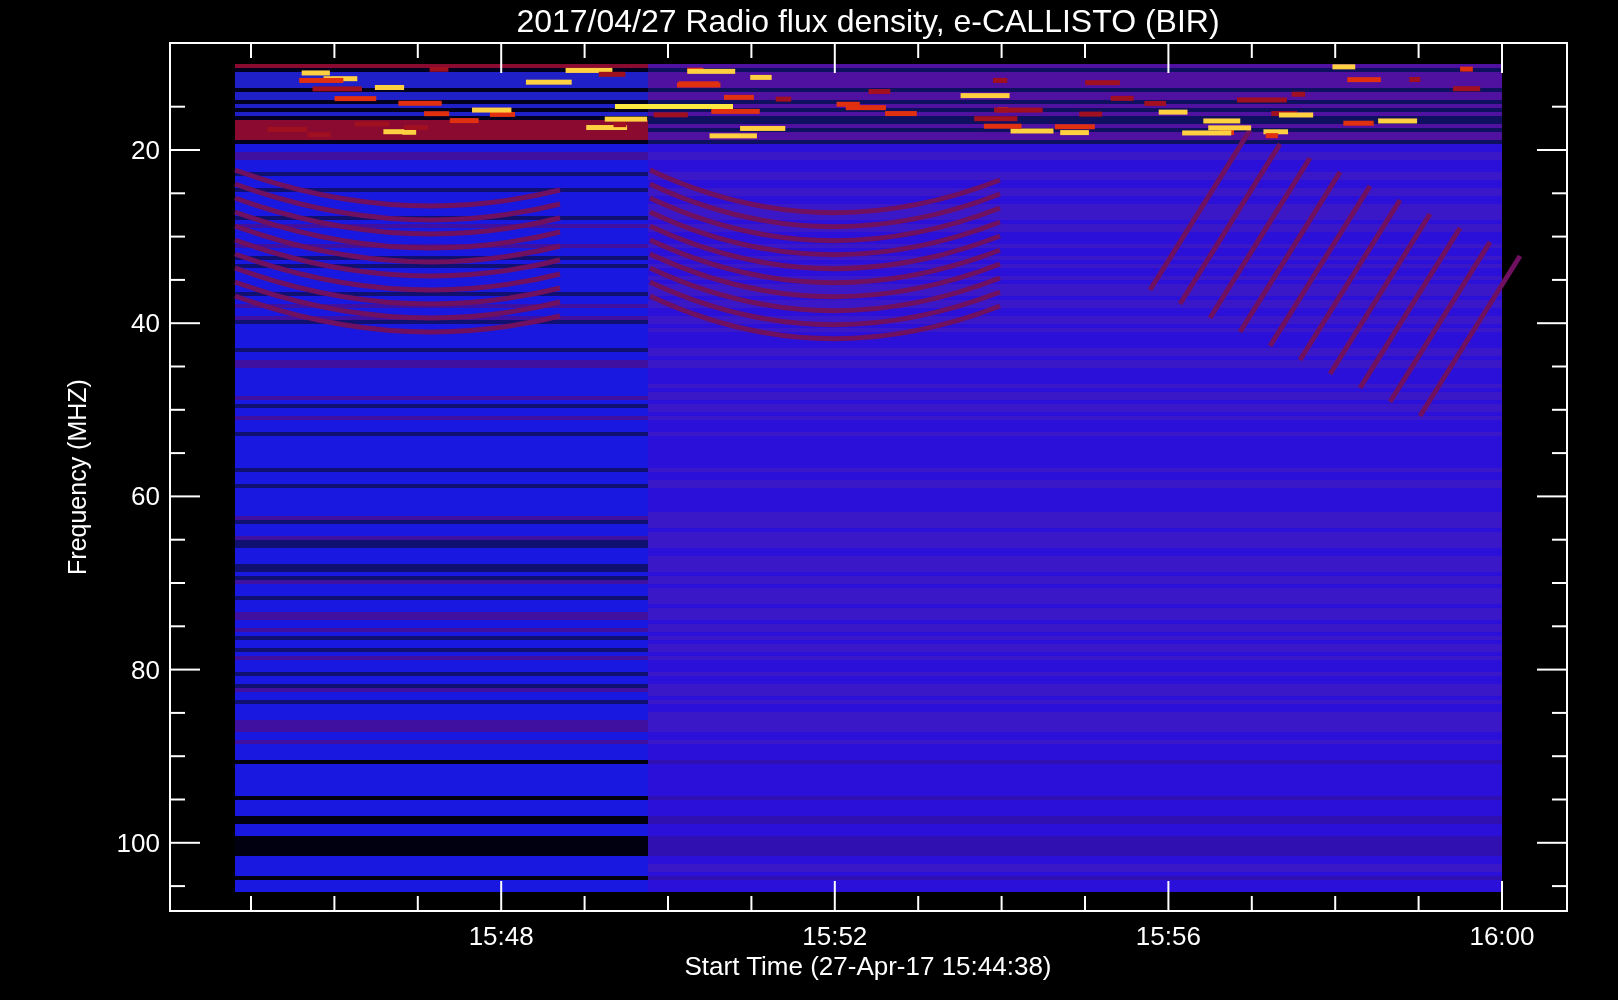  I want to click on y-tick-label: 20, so click(145, 150).